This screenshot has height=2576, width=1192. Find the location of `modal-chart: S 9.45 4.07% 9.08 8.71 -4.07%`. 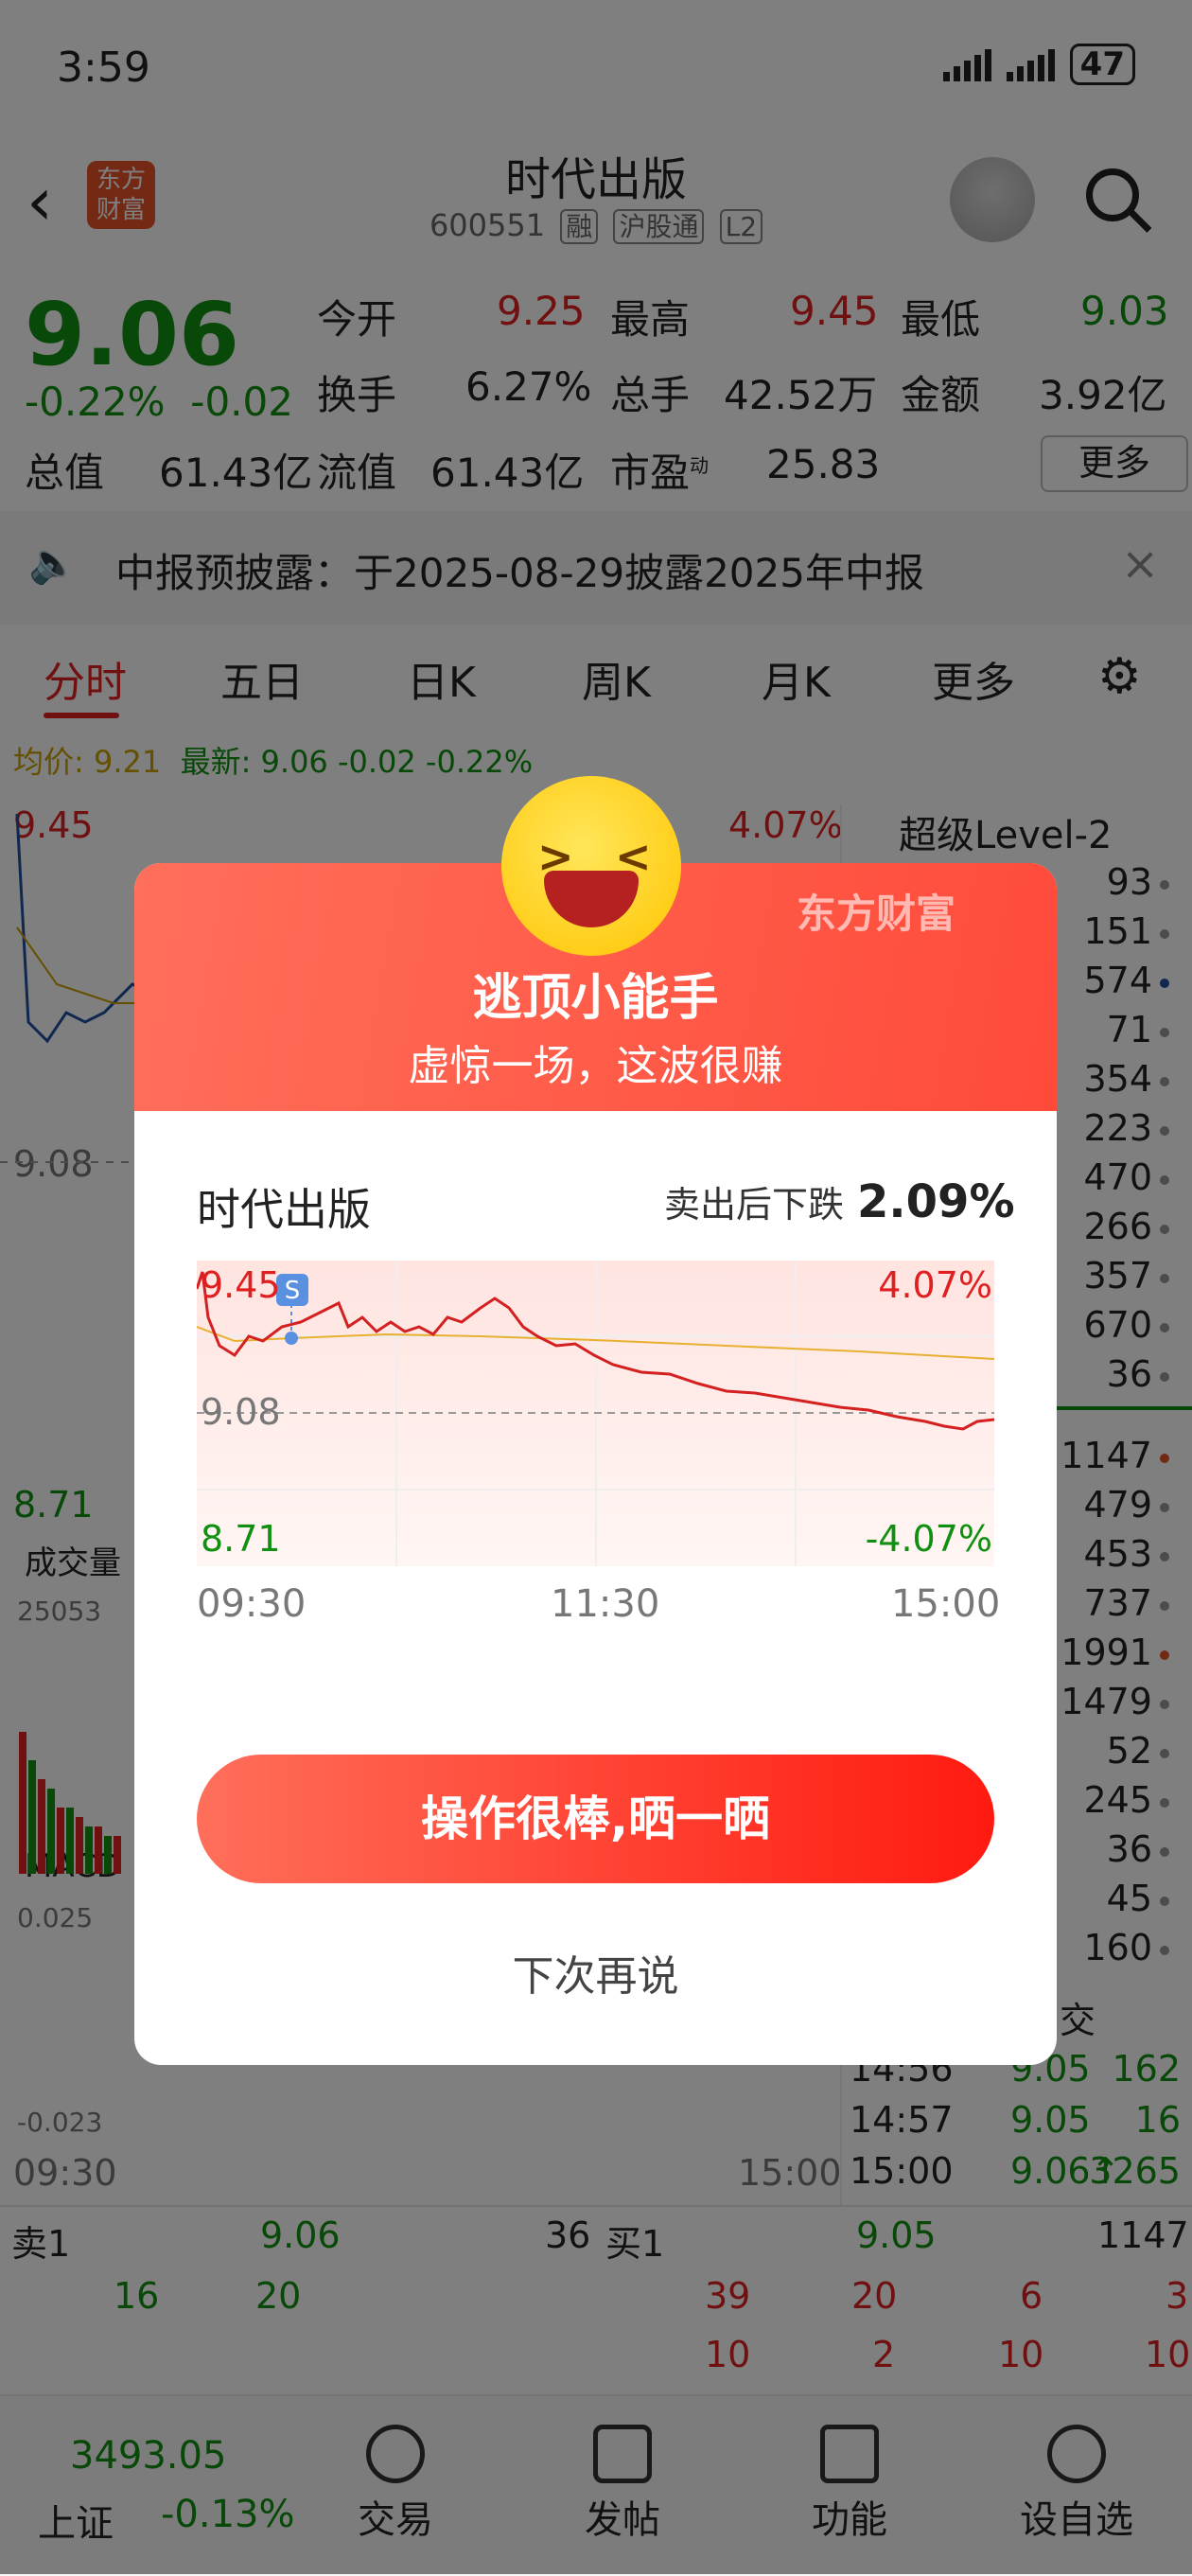

modal-chart: S 9.45 4.07% 9.08 8.71 -4.07% is located at coordinates (595, 1413).